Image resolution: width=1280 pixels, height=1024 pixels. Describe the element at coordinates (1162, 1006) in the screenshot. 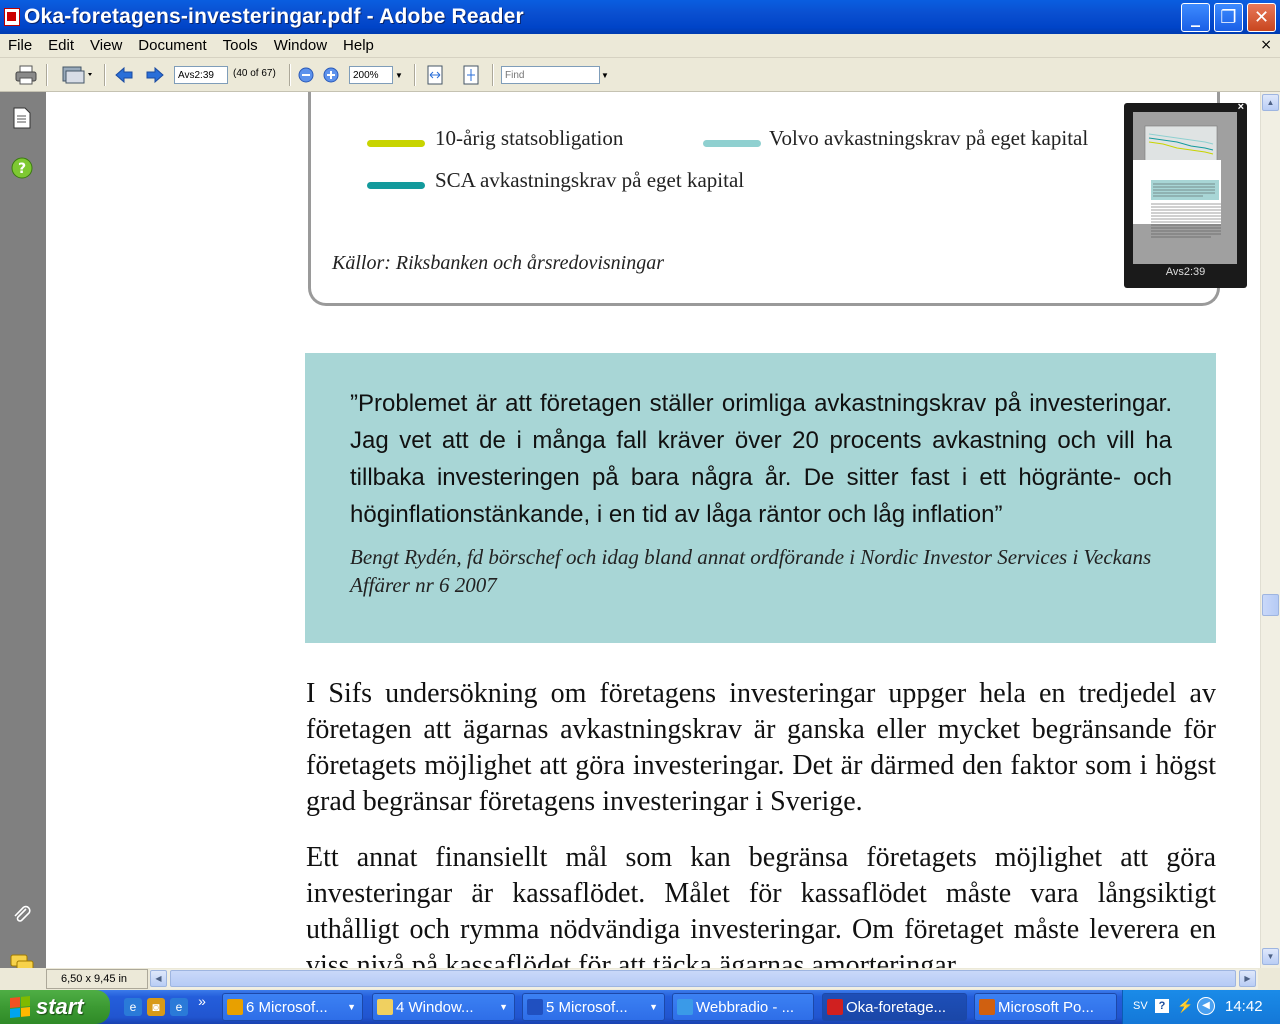

I see `help-tray-icon: ?` at that location.